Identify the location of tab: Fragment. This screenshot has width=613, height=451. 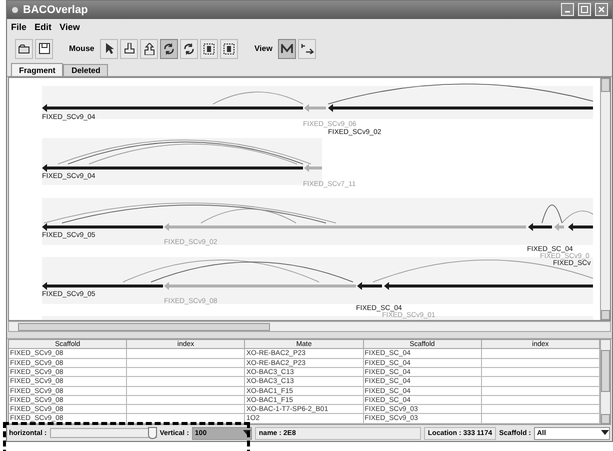
(37, 69).